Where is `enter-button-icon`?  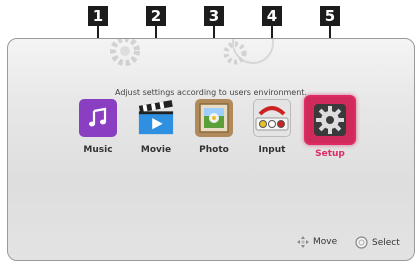 enter-button-icon is located at coordinates (361, 242).